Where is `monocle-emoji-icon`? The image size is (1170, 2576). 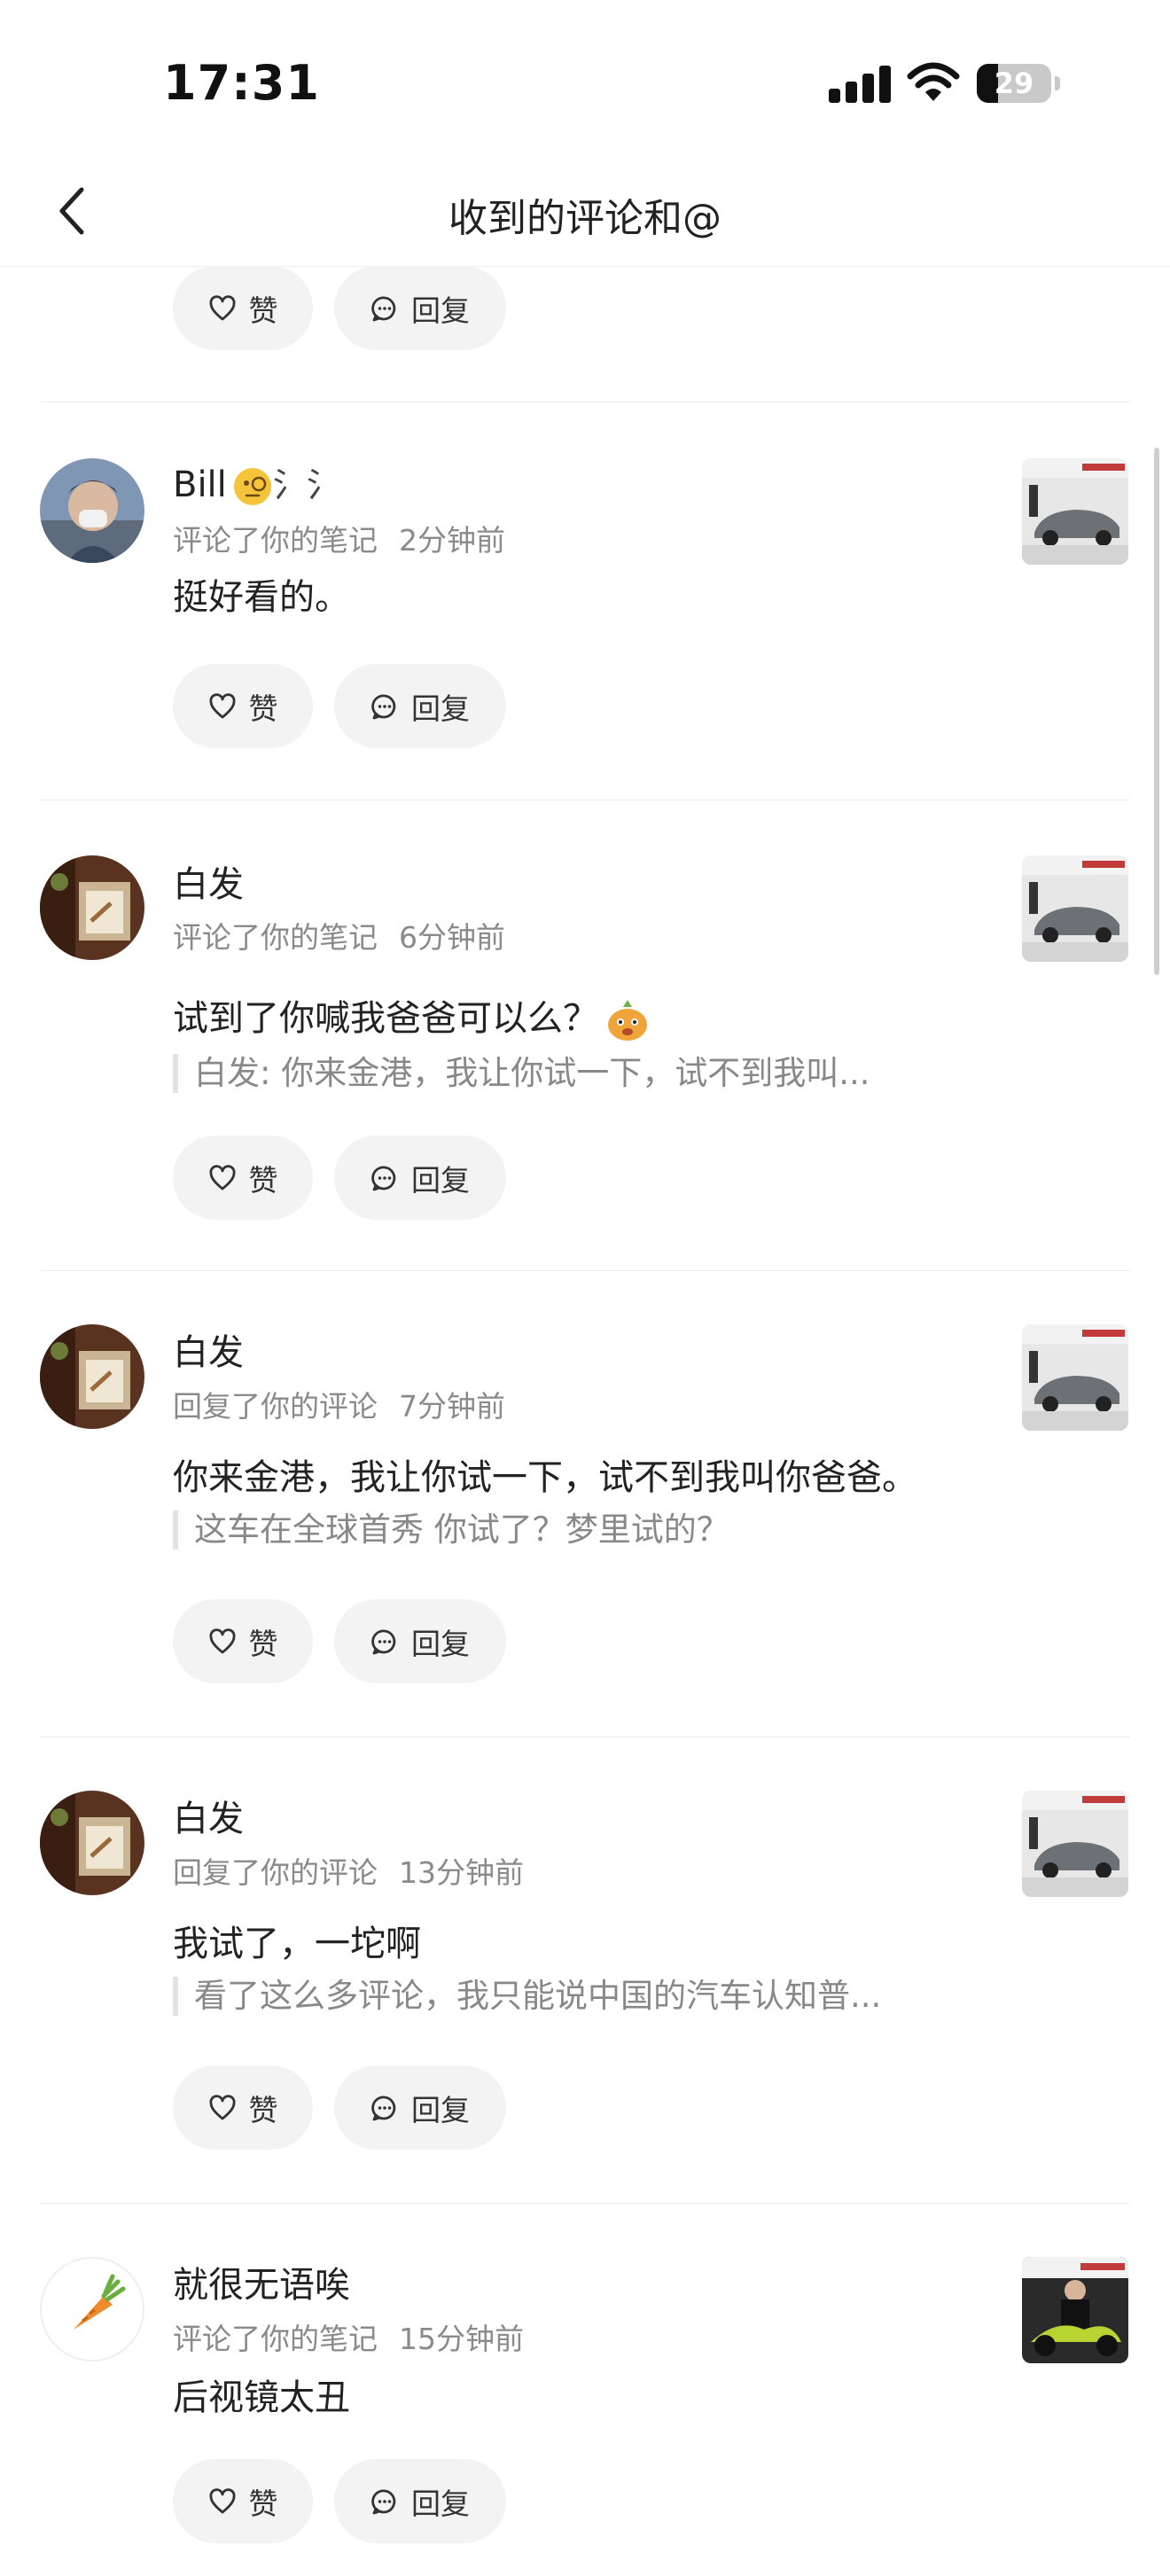
monocle-emoji-icon is located at coordinates (252, 486).